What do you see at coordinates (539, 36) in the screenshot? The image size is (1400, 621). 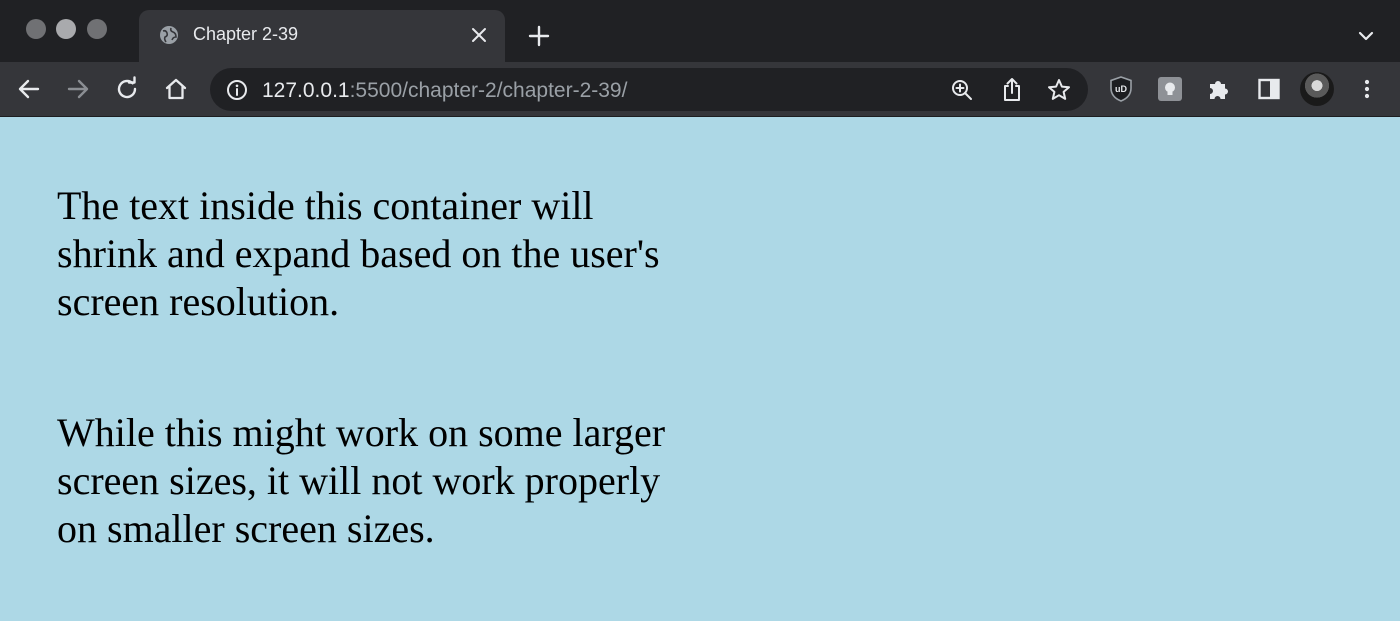 I see `new-tab-icon` at bounding box center [539, 36].